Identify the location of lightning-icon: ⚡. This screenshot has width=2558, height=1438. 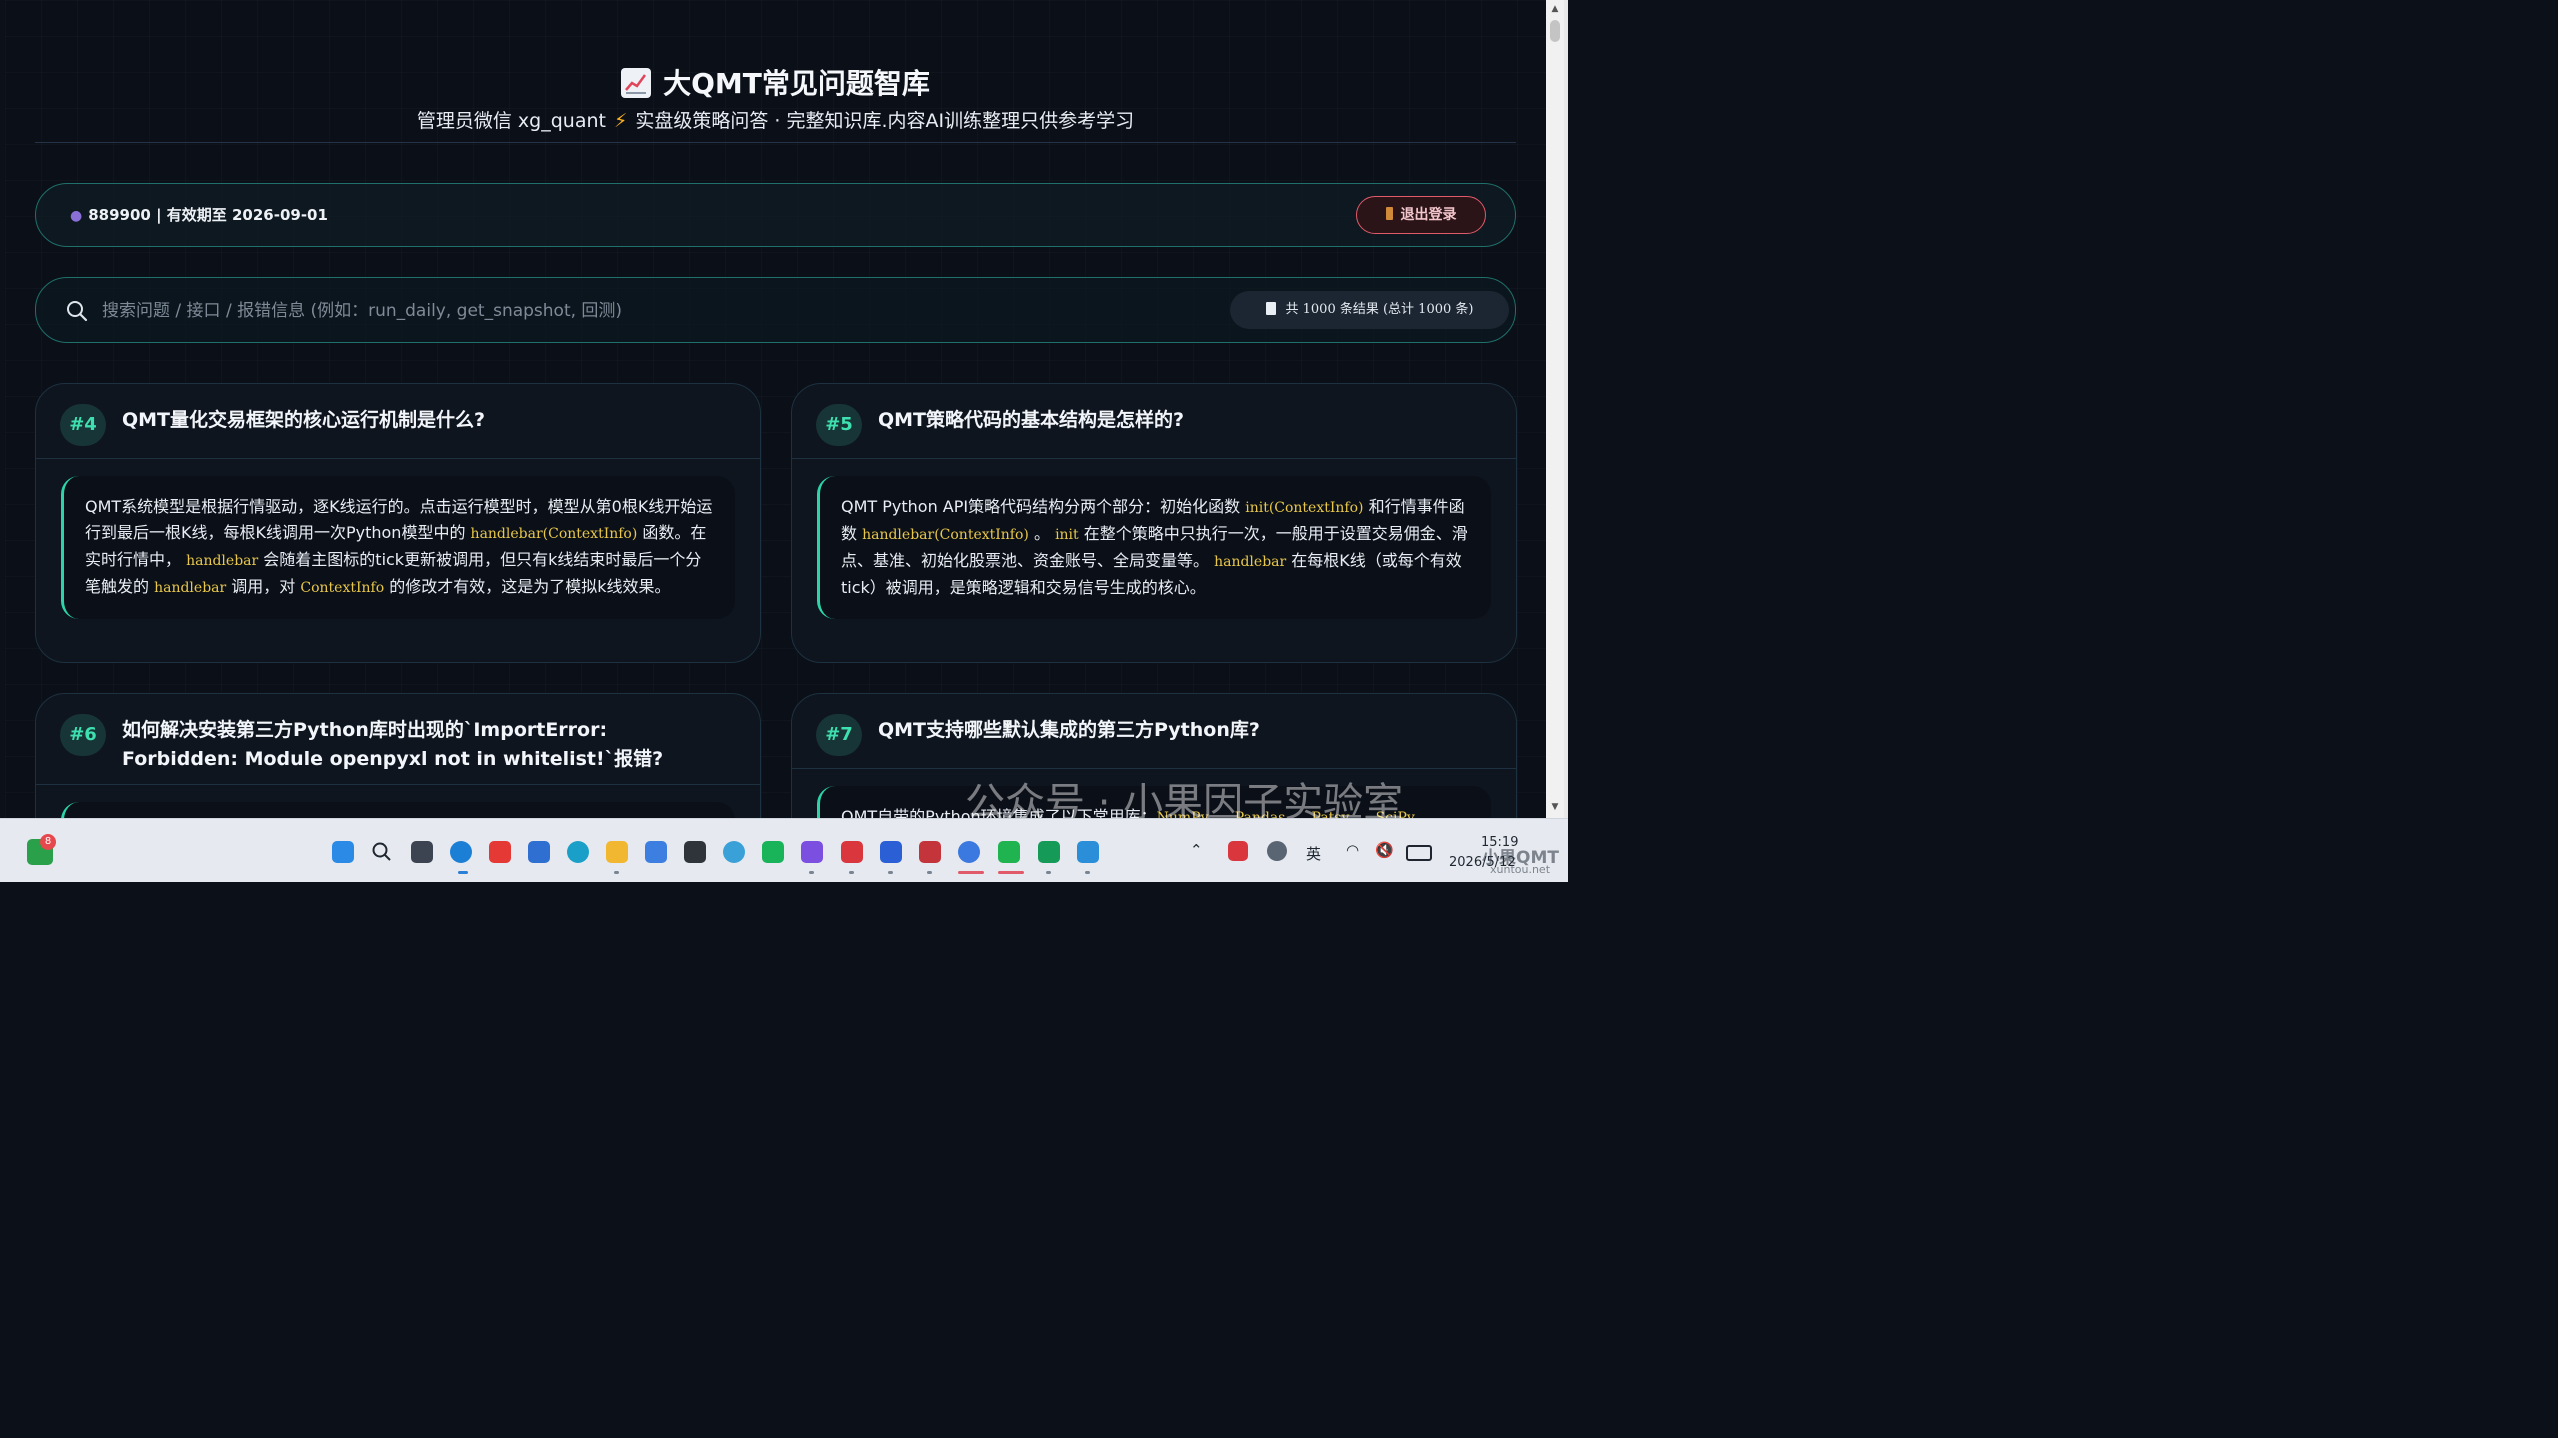
(620, 121).